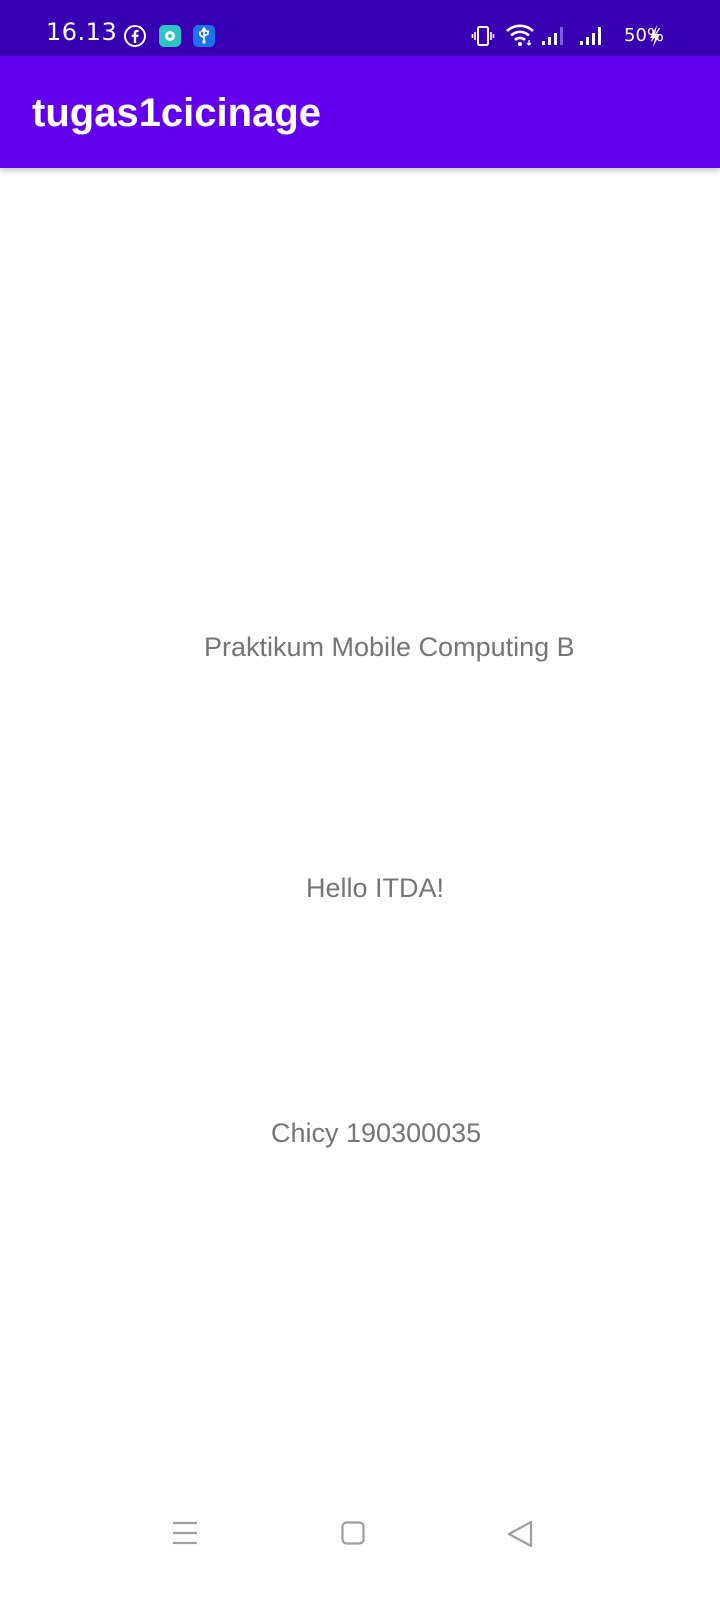 The width and height of the screenshot is (720, 1600). What do you see at coordinates (360, 112) in the screenshot?
I see `app-bar: tugas1cicinage` at bounding box center [360, 112].